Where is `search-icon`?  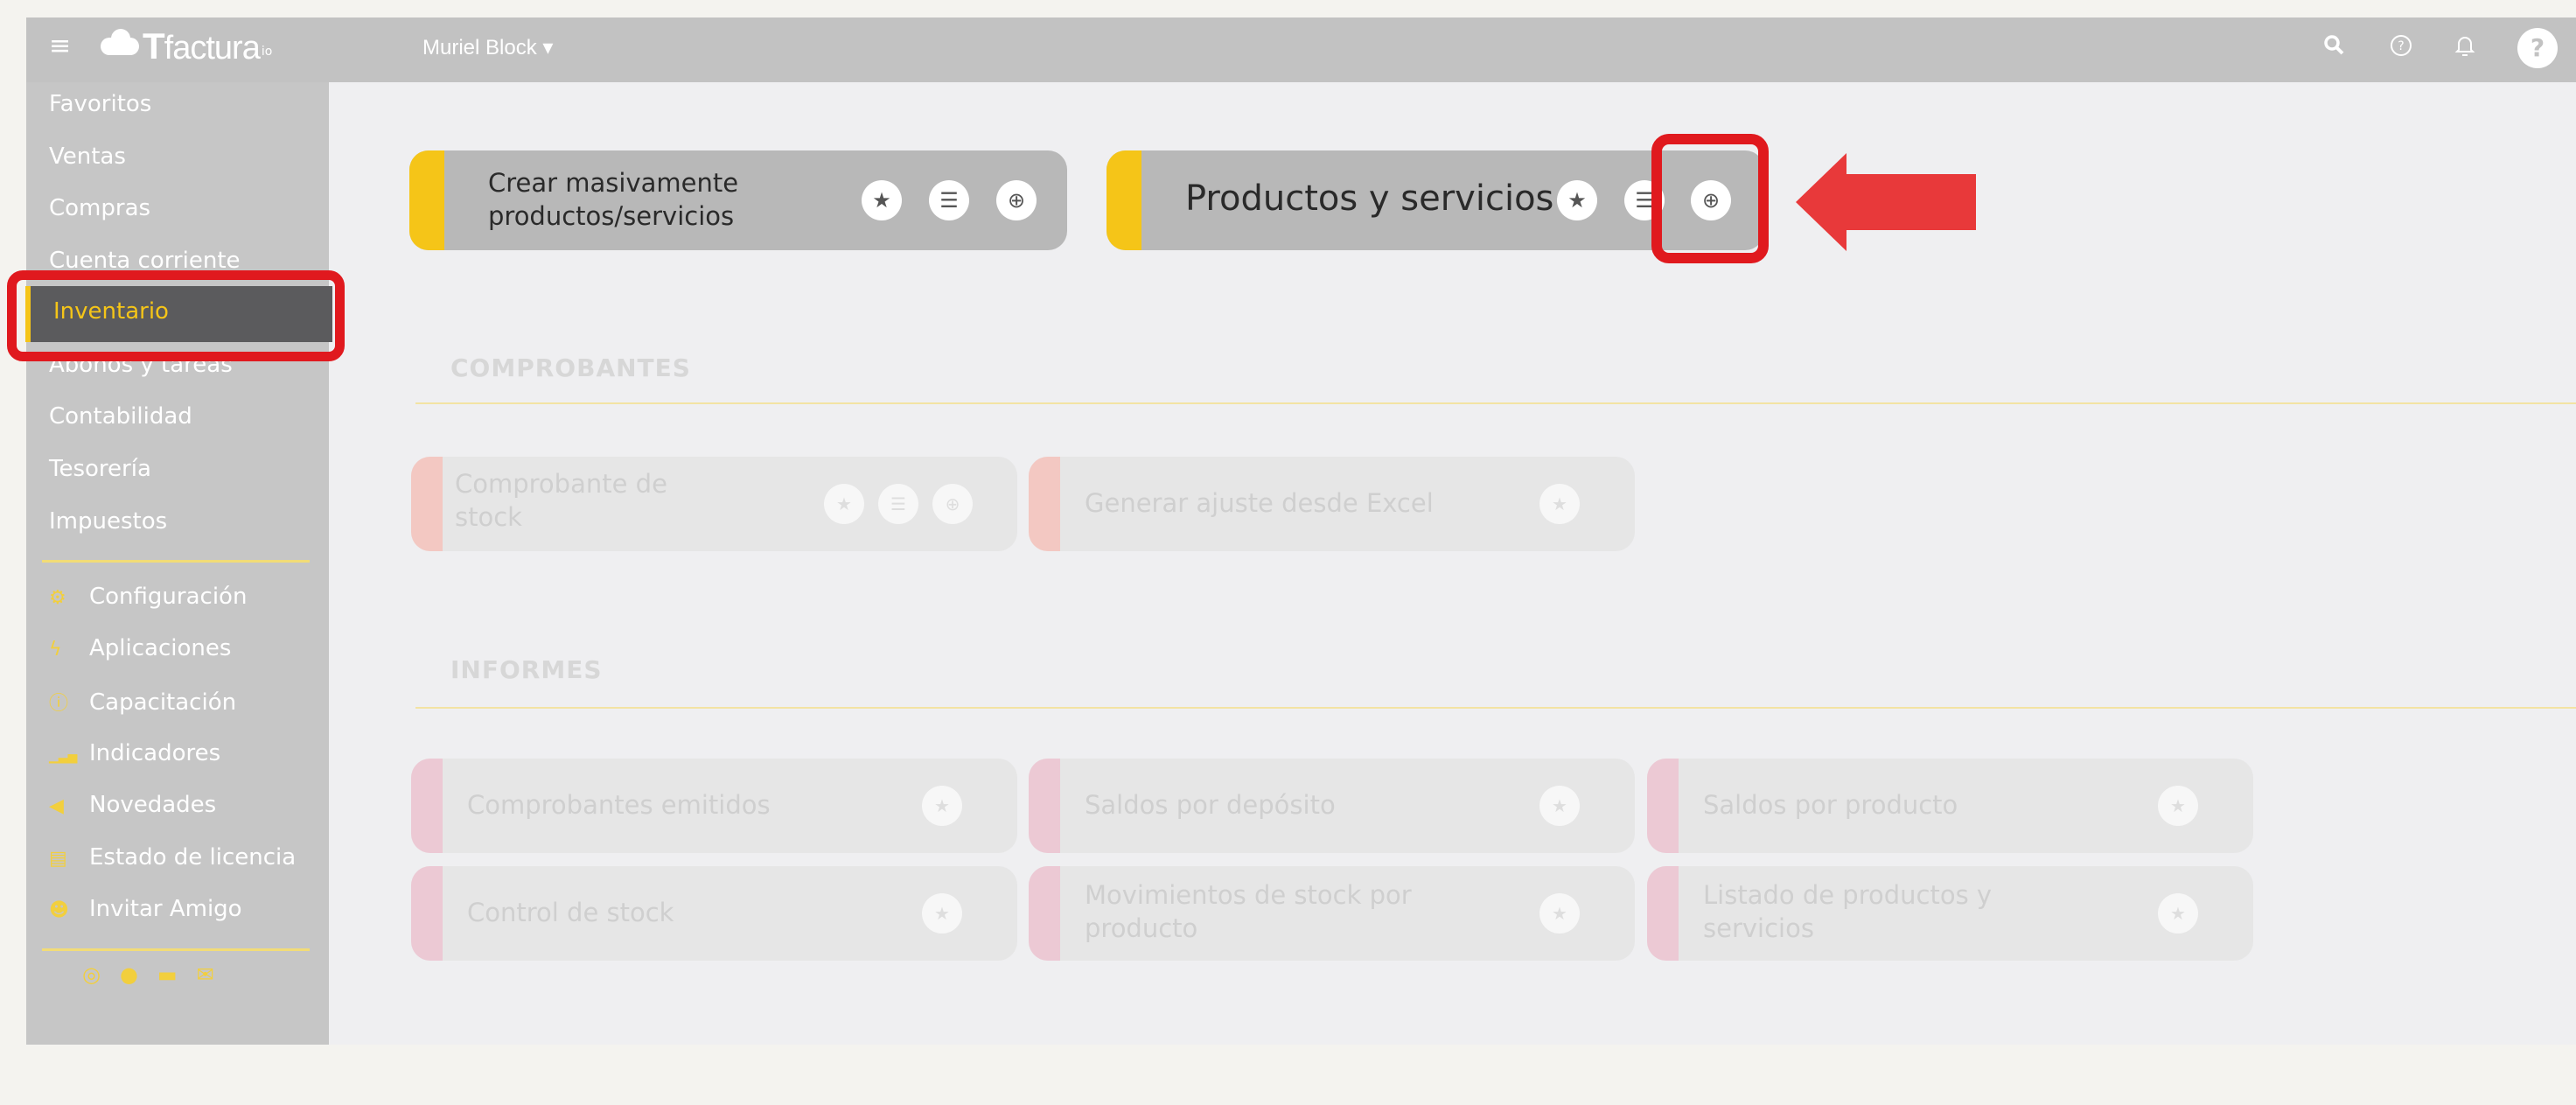 search-icon is located at coordinates (2333, 47).